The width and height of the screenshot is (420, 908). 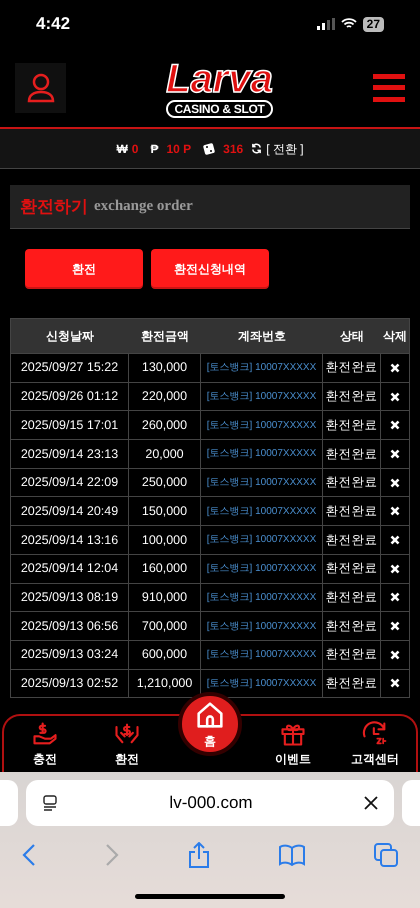 I want to click on nav-item: 홈, so click(x=210, y=724).